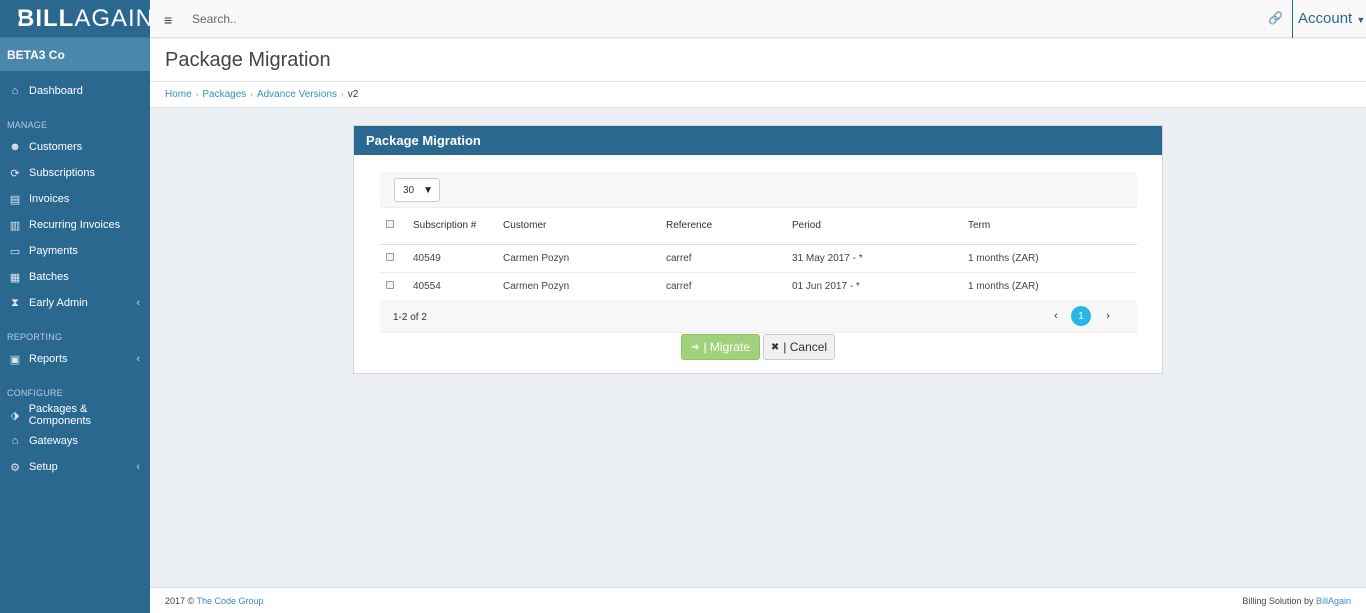 This screenshot has width=1366, height=613. What do you see at coordinates (1325, 18) in the screenshot?
I see `account-label: Account` at bounding box center [1325, 18].